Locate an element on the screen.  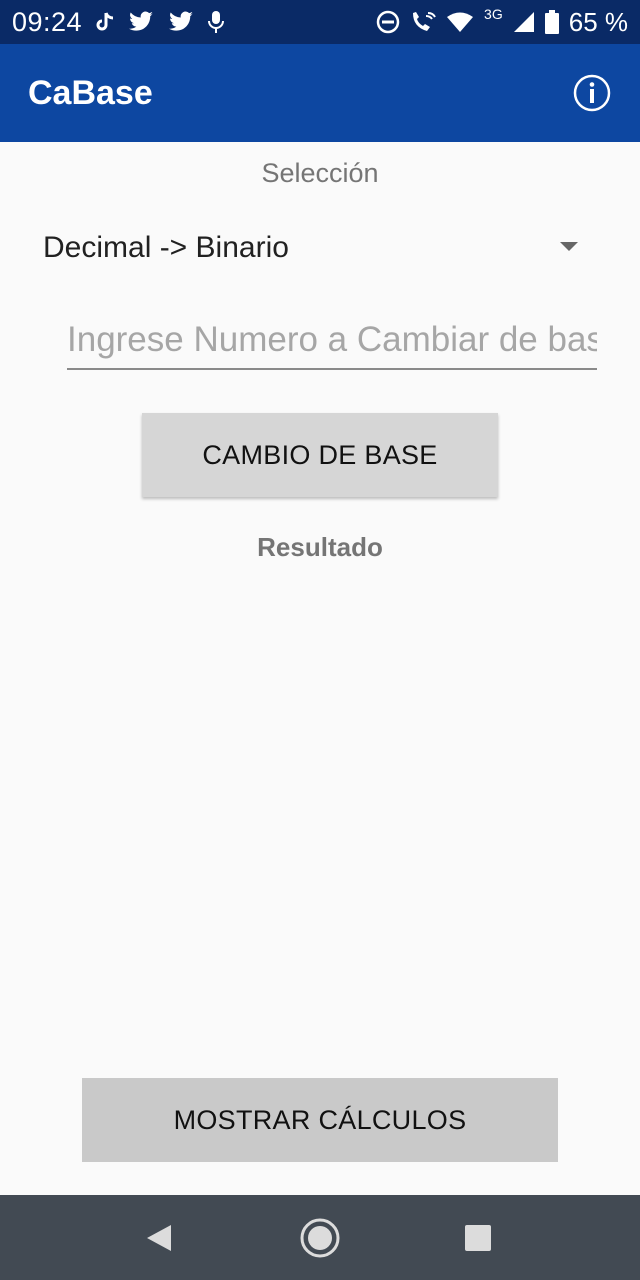
back-button is located at coordinates (159, 1238).